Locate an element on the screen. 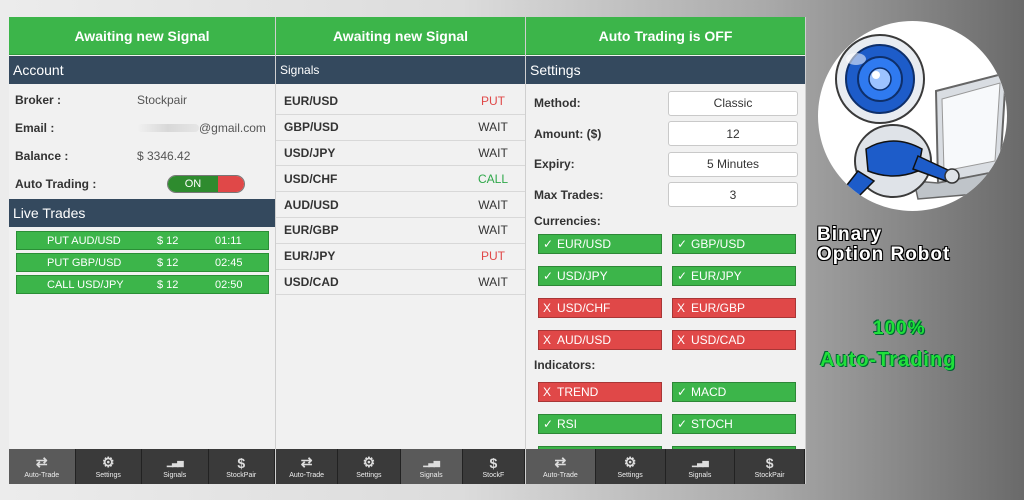  signal-pair: GBP/USD is located at coordinates (311, 127).